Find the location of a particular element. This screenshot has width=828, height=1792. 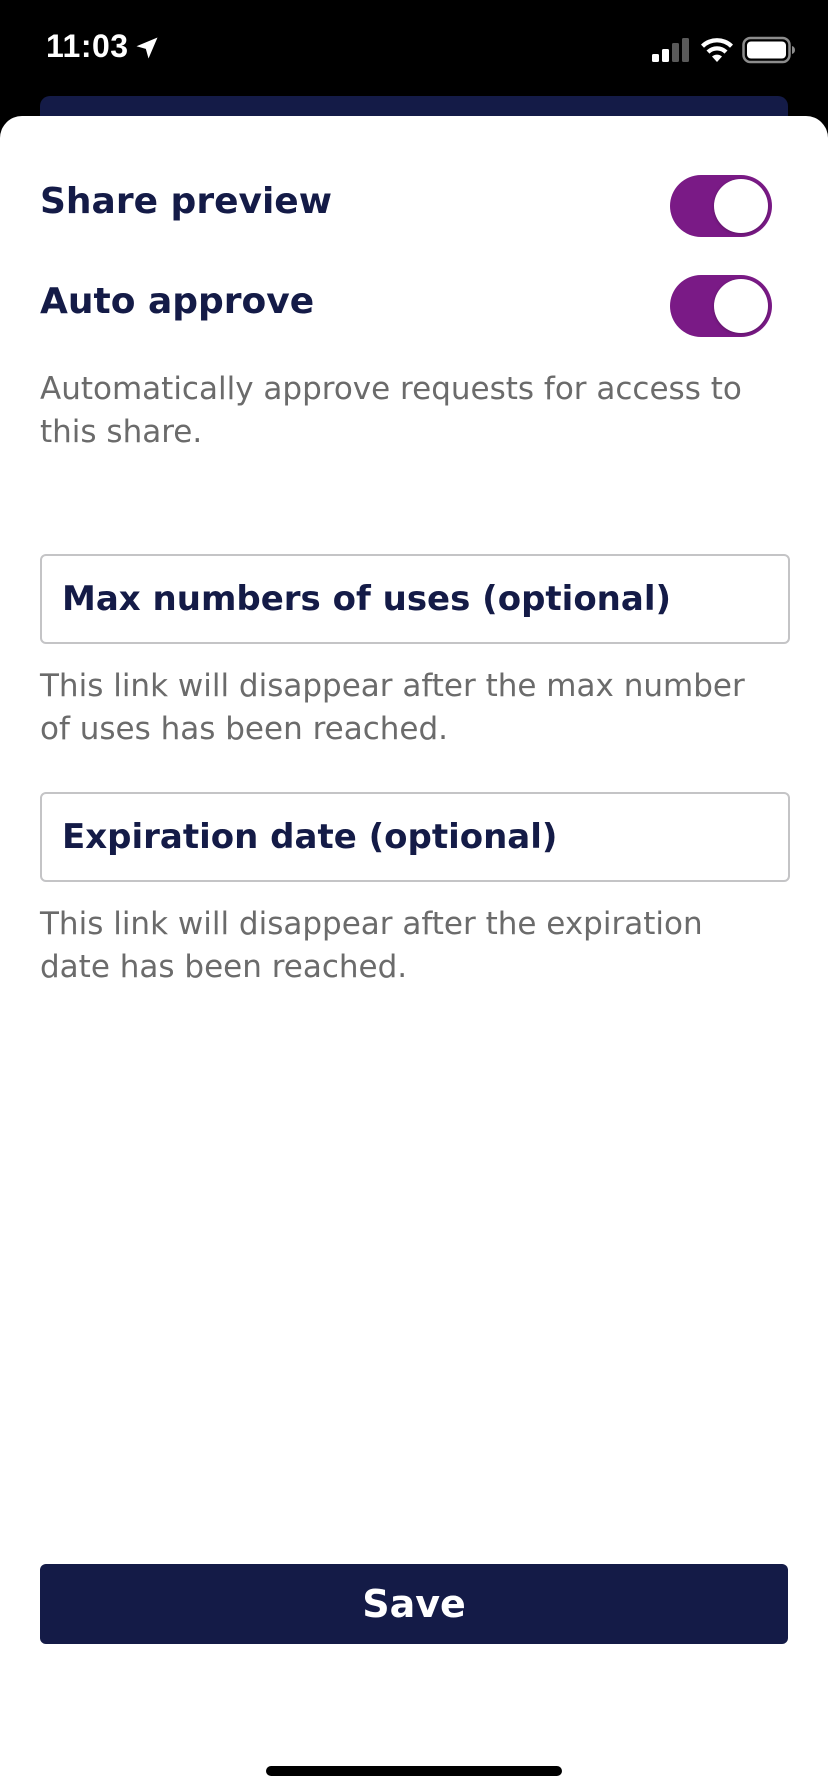

auto-approve-row: Auto approve is located at coordinates (406, 306).